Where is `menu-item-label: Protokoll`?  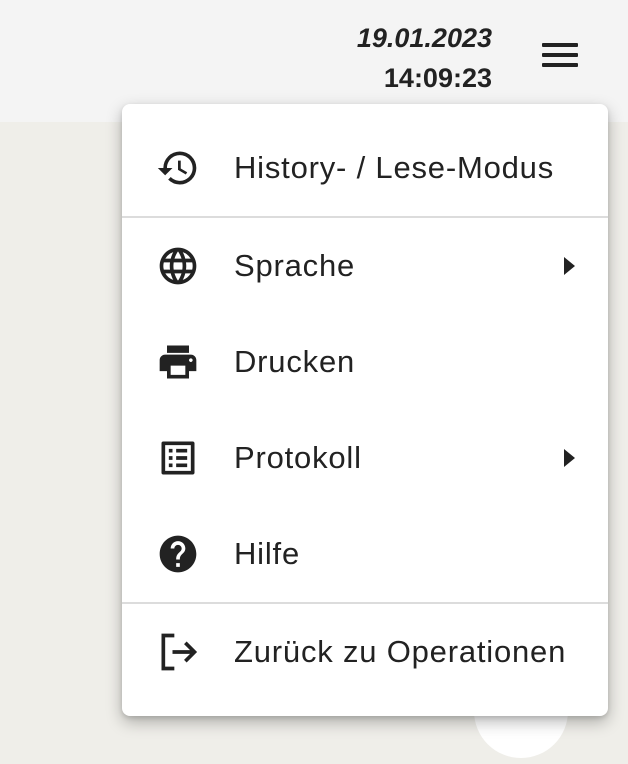 menu-item-label: Protokoll is located at coordinates (298, 457).